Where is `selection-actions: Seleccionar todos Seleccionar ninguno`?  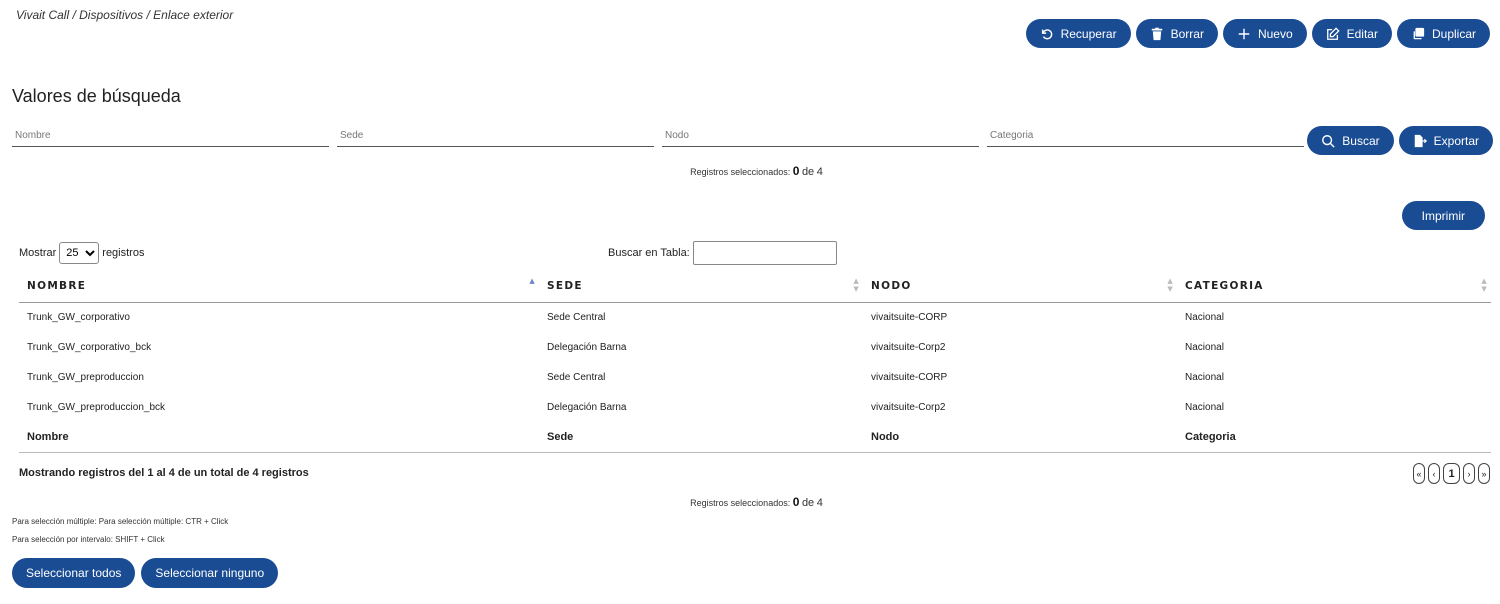
selection-actions: Seleccionar todos Seleccionar ninguno is located at coordinates (145, 573).